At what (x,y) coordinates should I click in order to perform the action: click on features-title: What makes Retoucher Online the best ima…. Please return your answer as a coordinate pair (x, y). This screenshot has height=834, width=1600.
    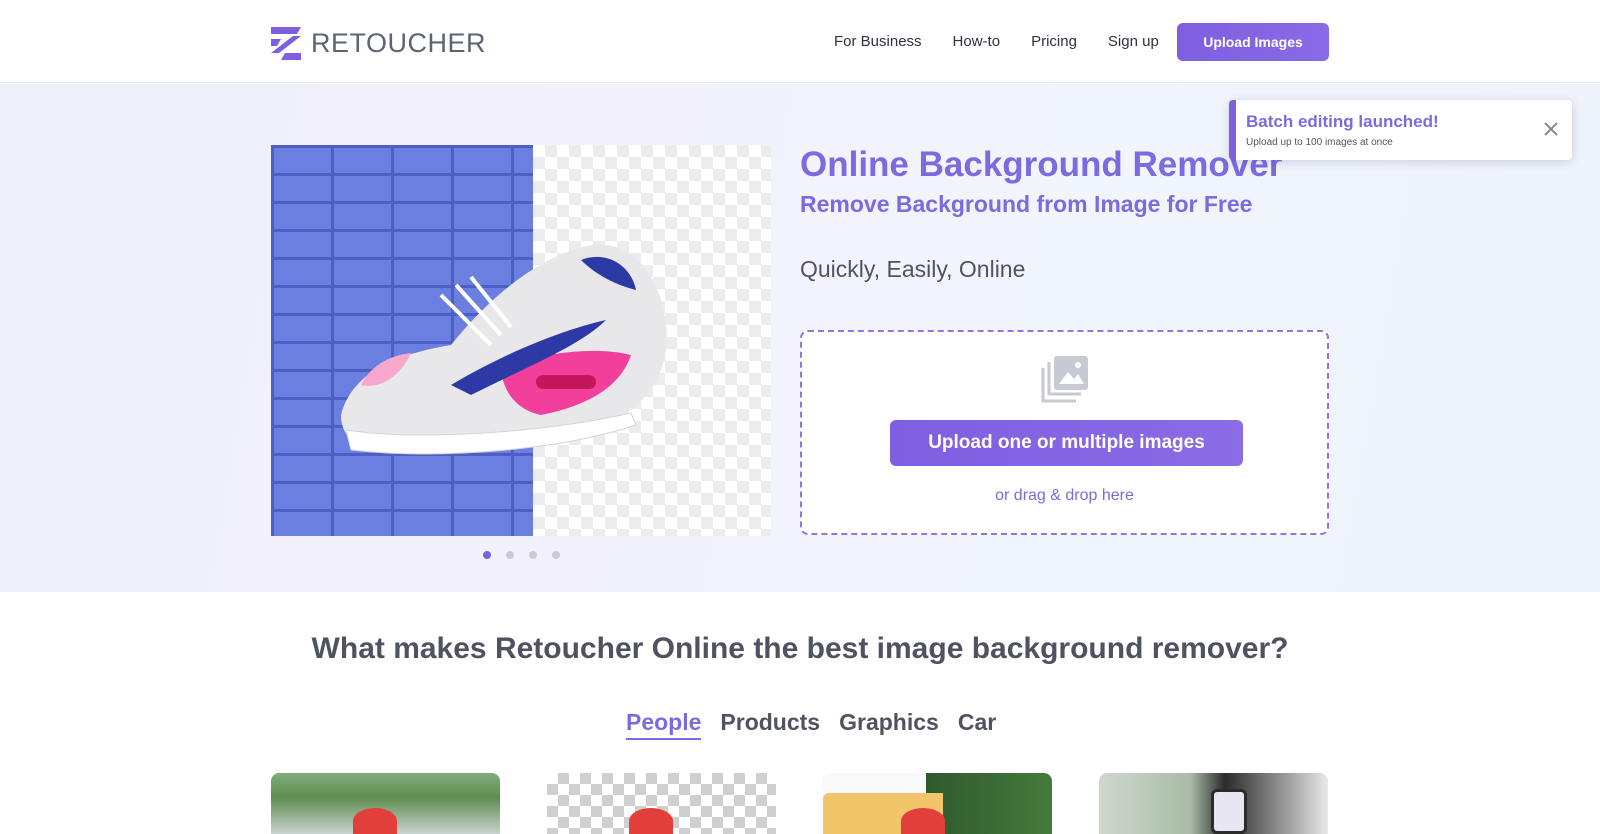
    Looking at the image, I should click on (800, 648).